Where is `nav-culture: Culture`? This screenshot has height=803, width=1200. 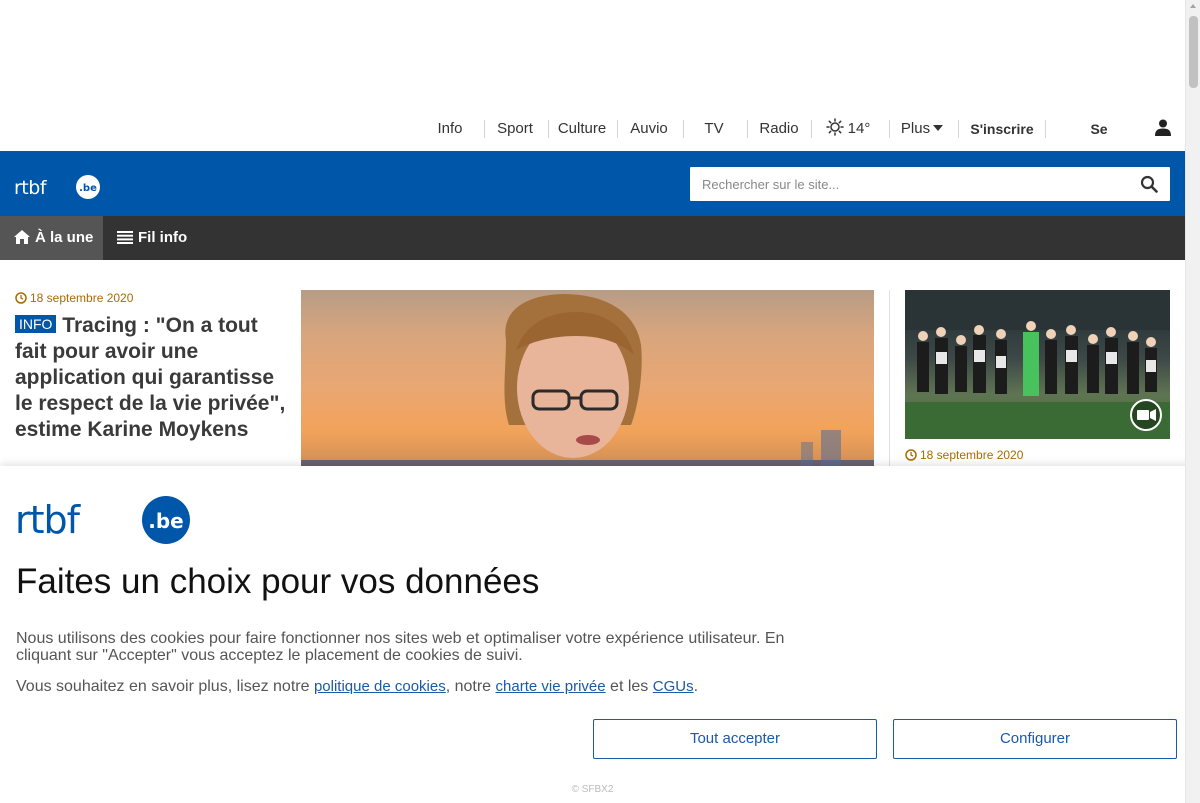 nav-culture: Culture is located at coordinates (582, 129).